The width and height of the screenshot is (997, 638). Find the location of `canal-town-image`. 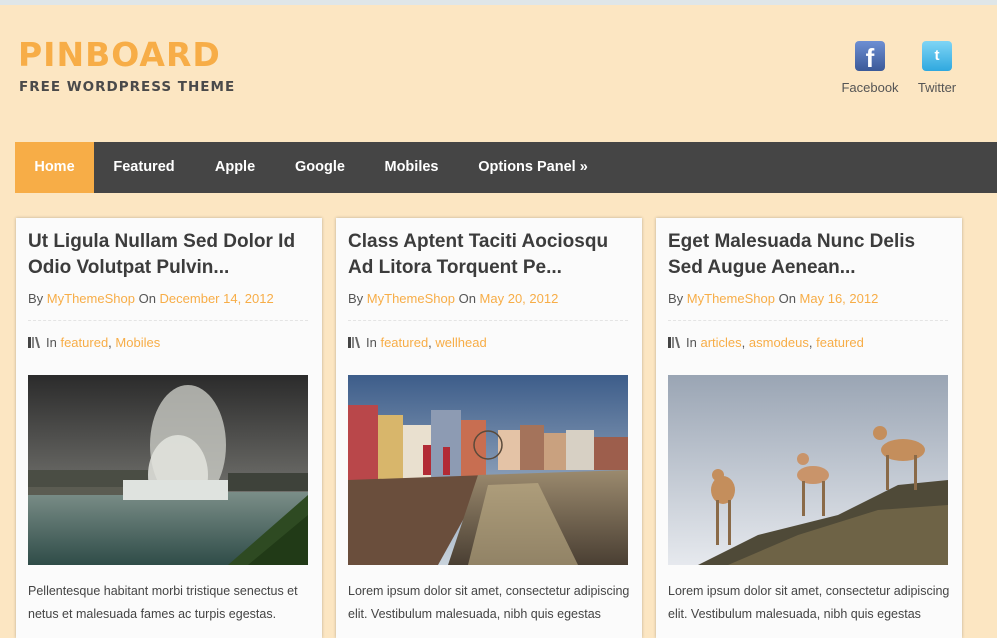

canal-town-image is located at coordinates (488, 470).